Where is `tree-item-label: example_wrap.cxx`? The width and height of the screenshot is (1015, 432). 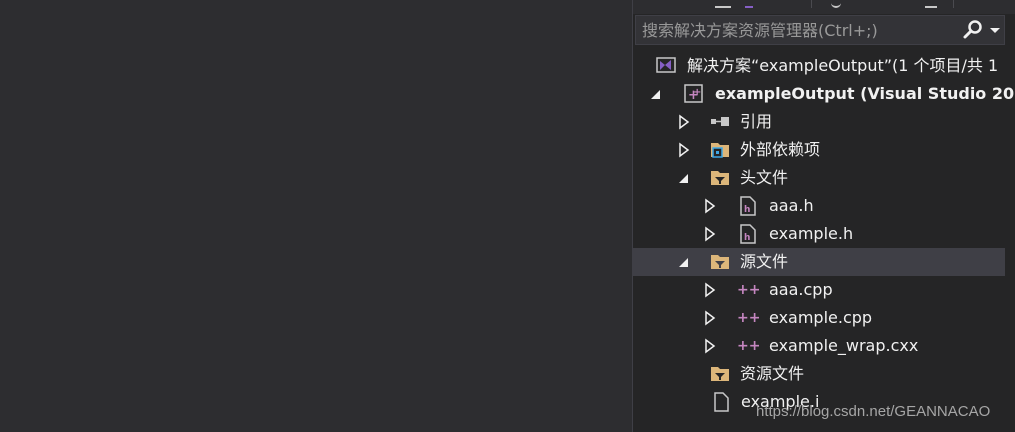
tree-item-label: example_wrap.cxx is located at coordinates (844, 345).